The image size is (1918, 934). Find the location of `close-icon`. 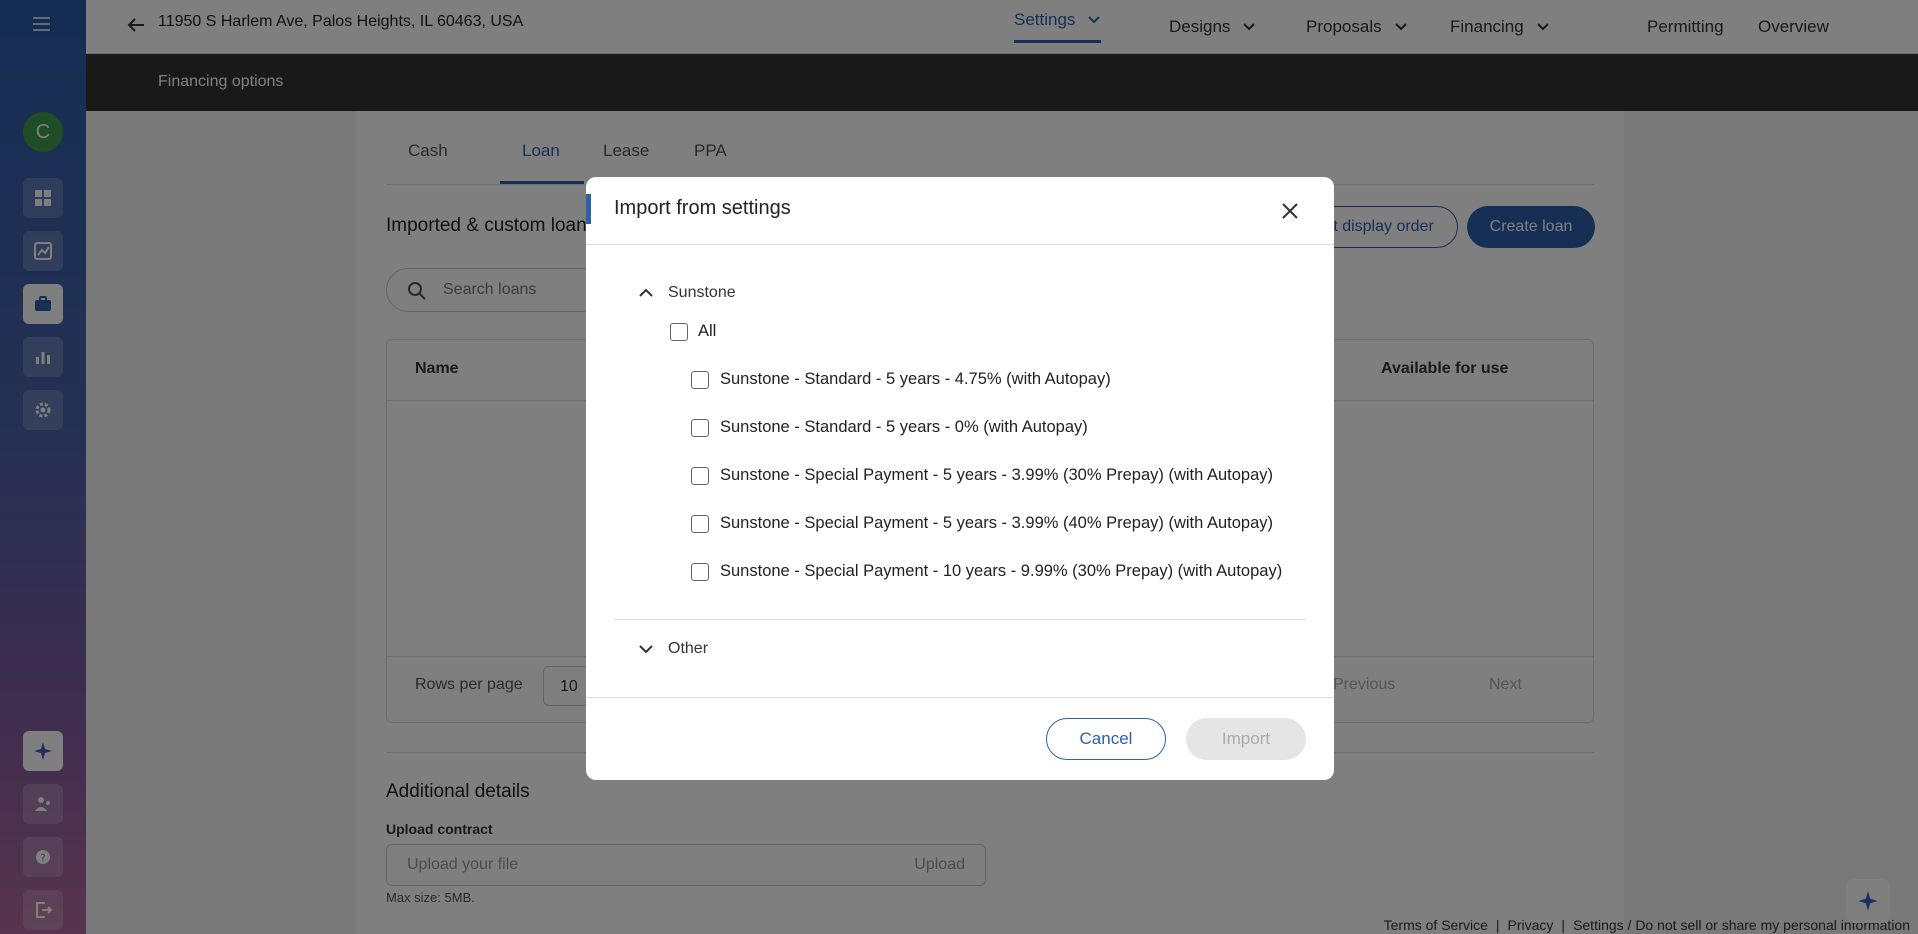

close-icon is located at coordinates (1290, 211).